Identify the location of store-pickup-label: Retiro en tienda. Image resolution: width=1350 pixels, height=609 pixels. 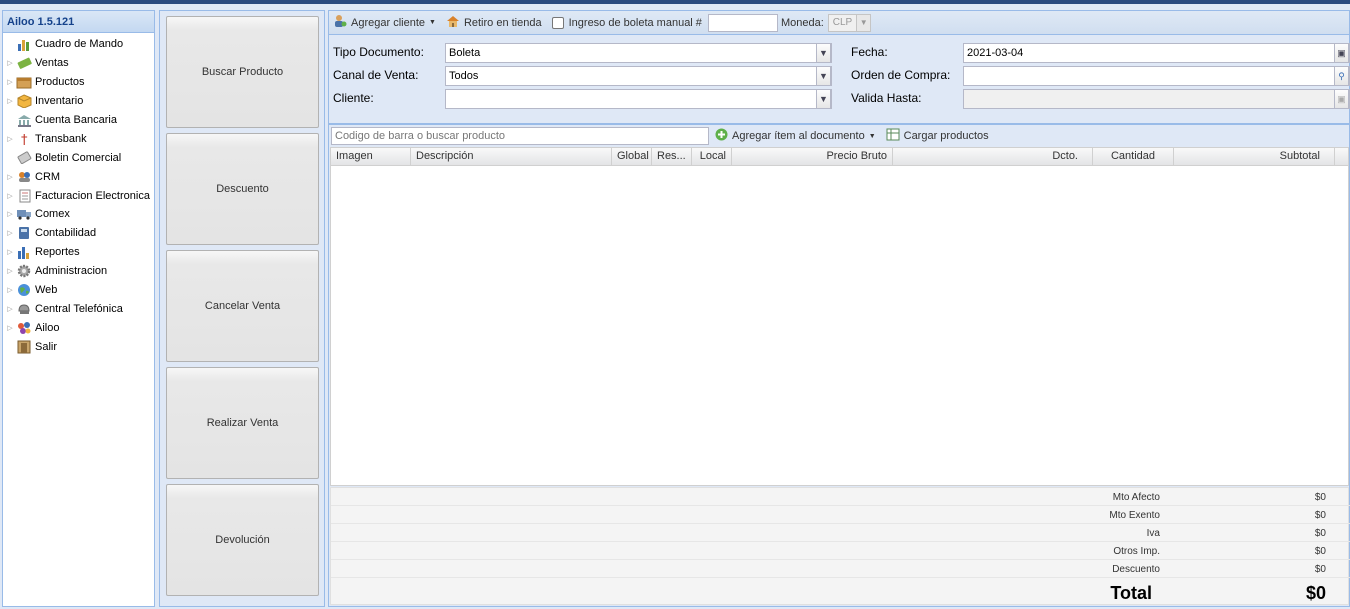
(502, 22).